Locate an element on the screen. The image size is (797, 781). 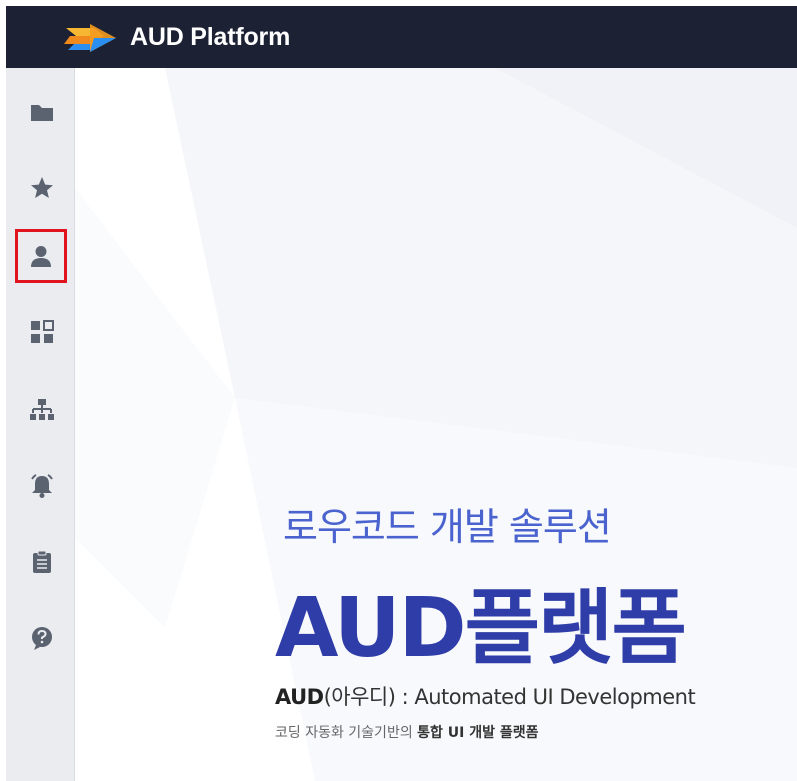
help-icon is located at coordinates (42, 638).